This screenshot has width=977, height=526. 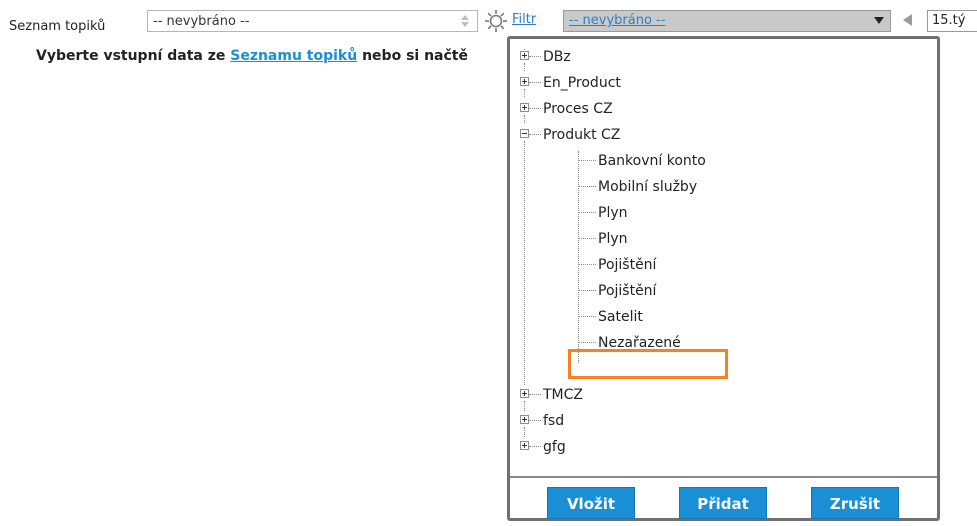 What do you see at coordinates (293, 56) in the screenshot?
I see `topic-list-link: Seznamu topiků` at bounding box center [293, 56].